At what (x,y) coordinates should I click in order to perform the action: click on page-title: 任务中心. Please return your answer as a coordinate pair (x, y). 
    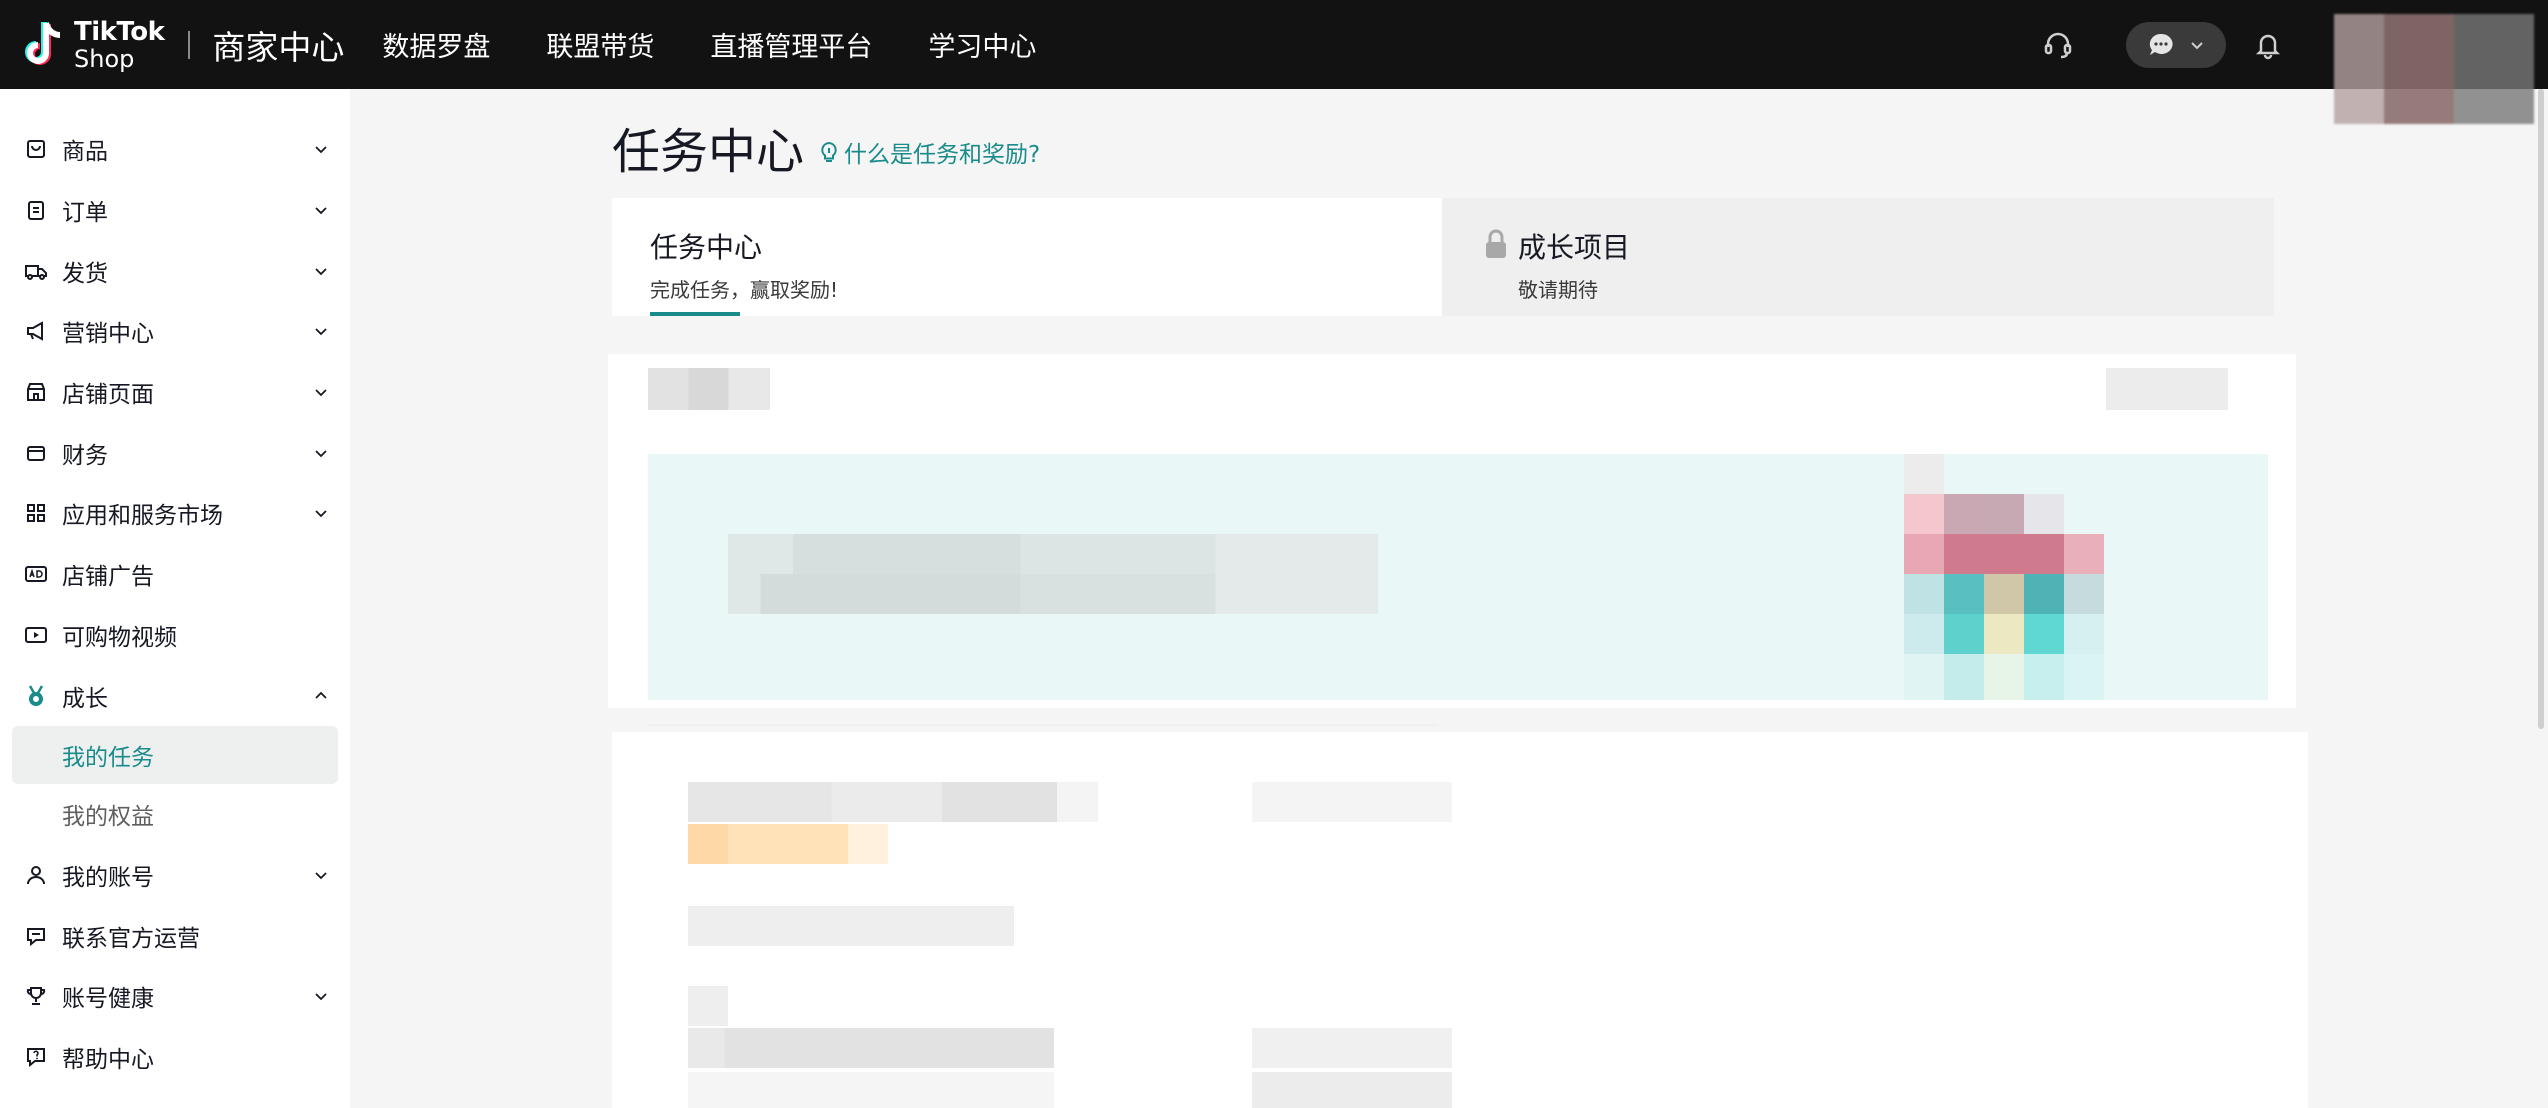
    Looking at the image, I should click on (708, 152).